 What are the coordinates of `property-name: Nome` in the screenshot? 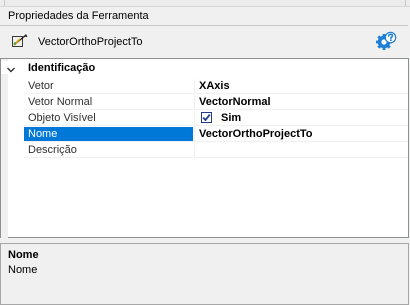 It's located at (108, 134).